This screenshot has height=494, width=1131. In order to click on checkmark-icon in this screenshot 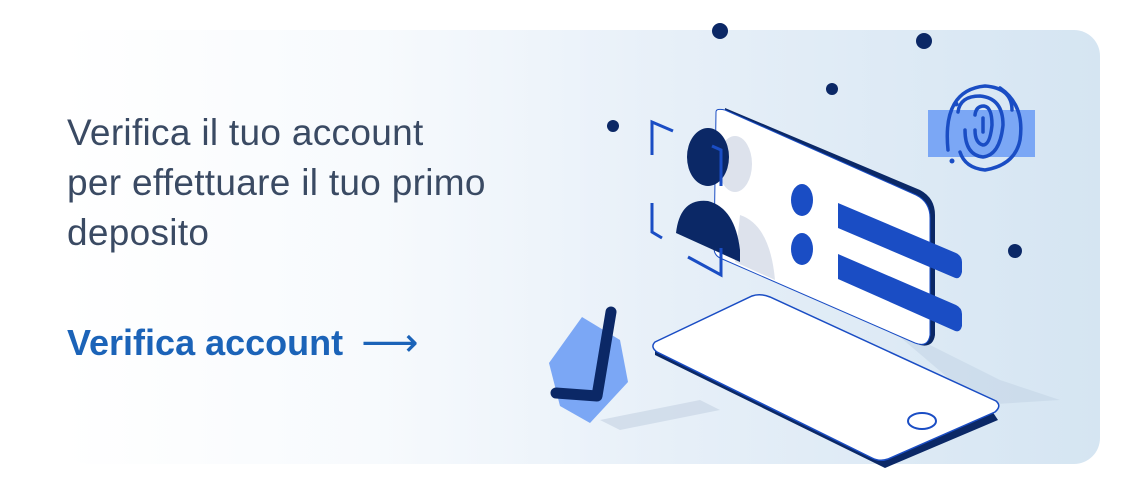, I will do `click(588, 364)`.